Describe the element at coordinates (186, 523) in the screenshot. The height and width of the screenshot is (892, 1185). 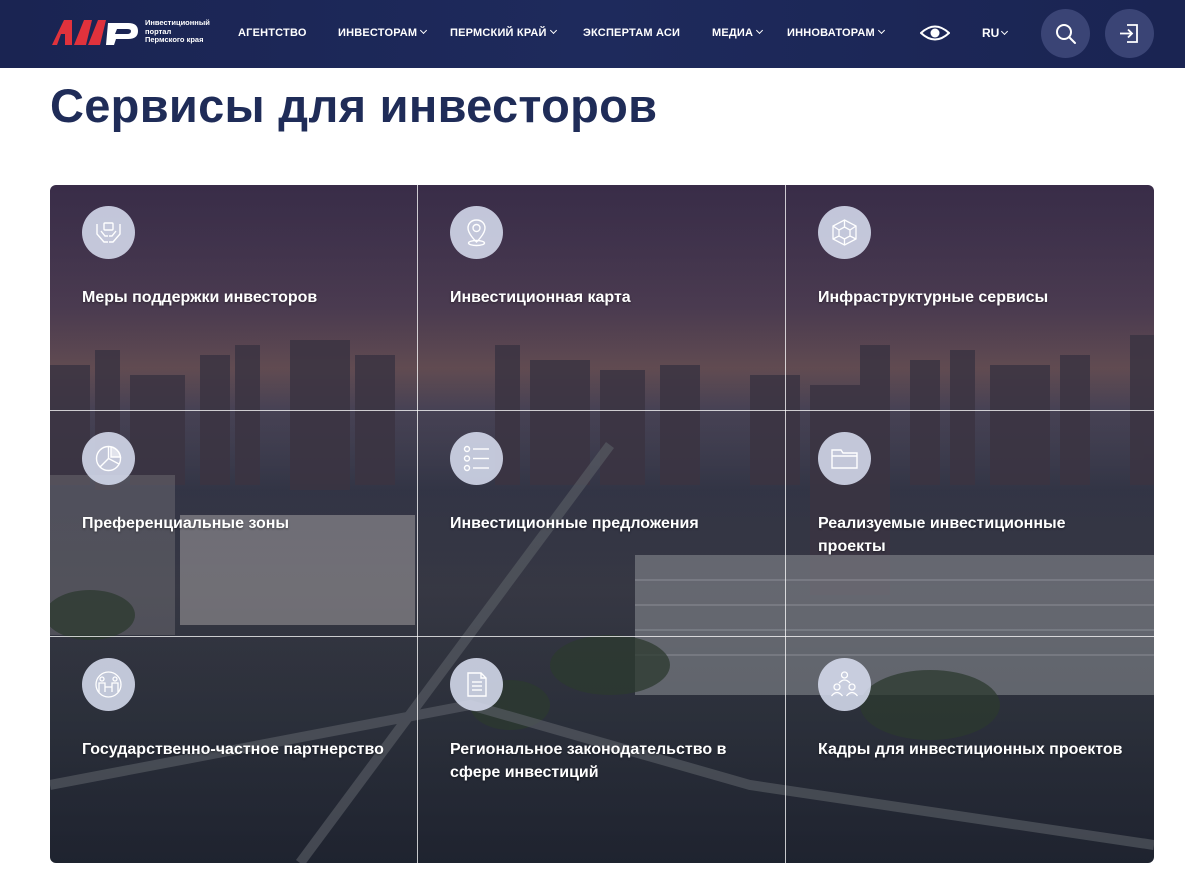
I see `service-label: Преференциальные зоны` at that location.